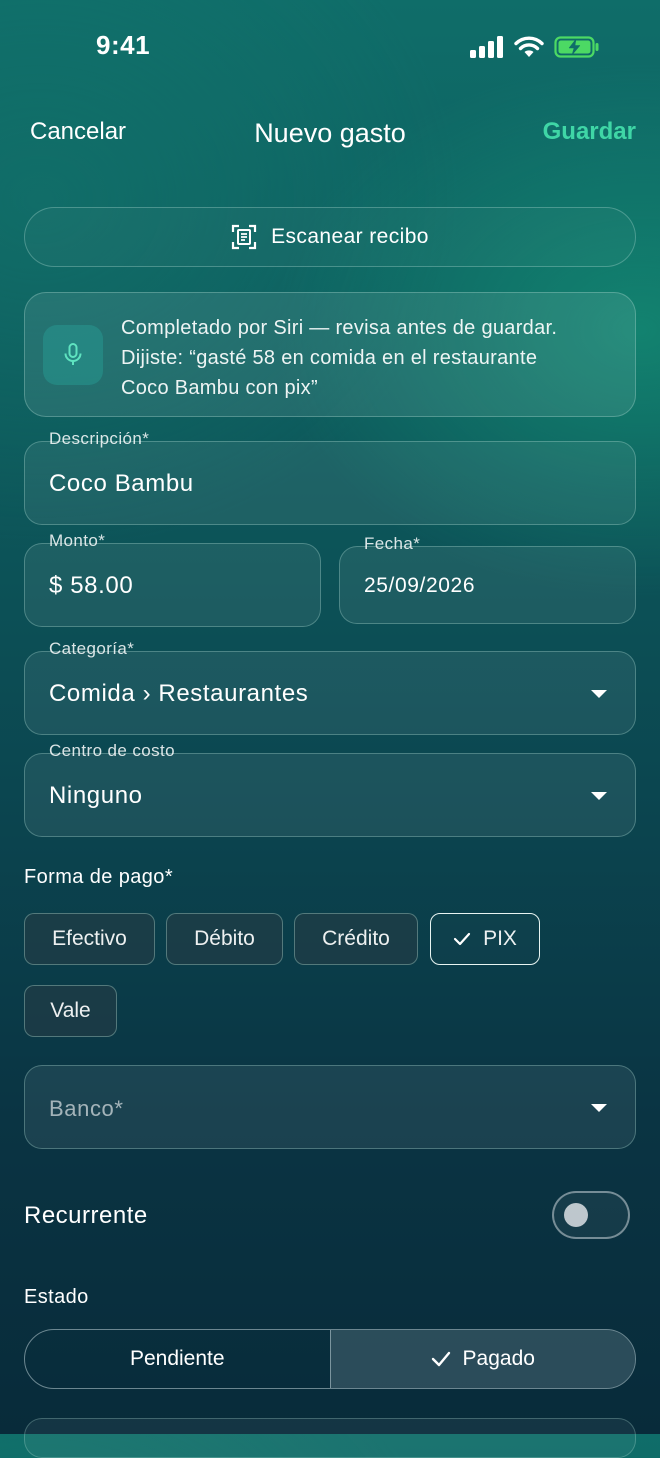 The height and width of the screenshot is (1458, 660). What do you see at coordinates (92, 648) in the screenshot?
I see `category-label: Categoría*` at bounding box center [92, 648].